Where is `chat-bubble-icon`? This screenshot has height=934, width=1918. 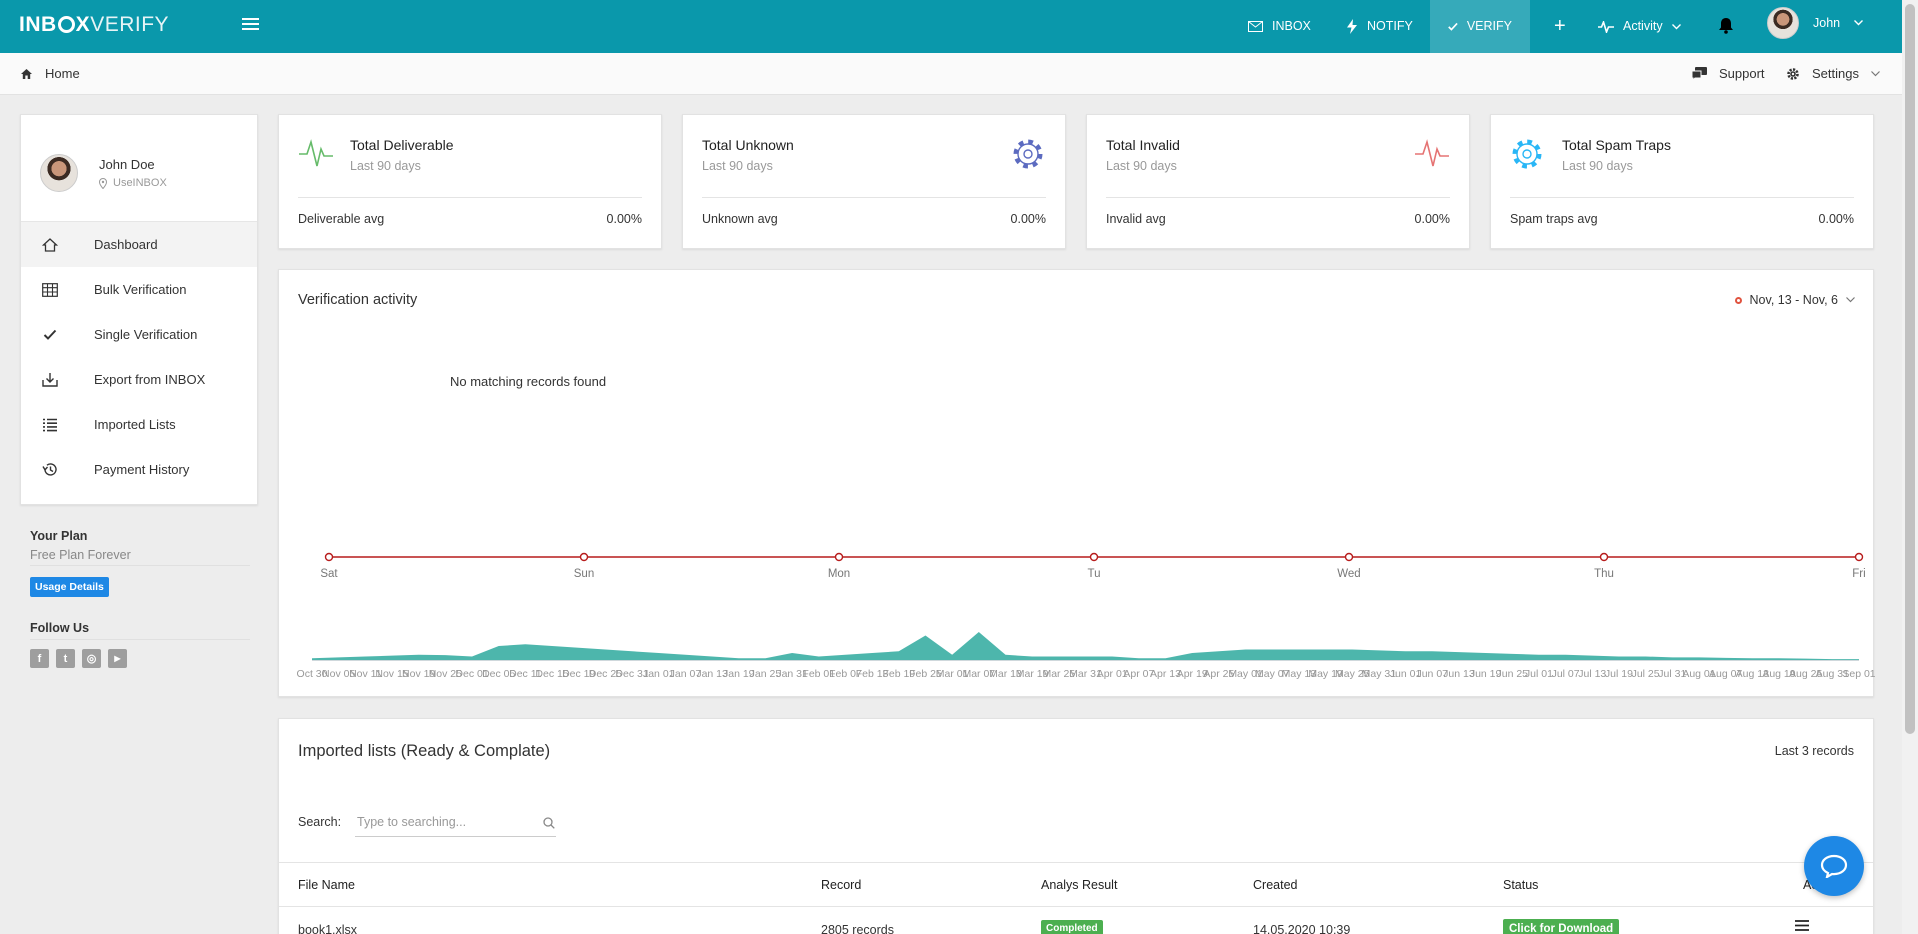
chat-bubble-icon is located at coordinates (1834, 866).